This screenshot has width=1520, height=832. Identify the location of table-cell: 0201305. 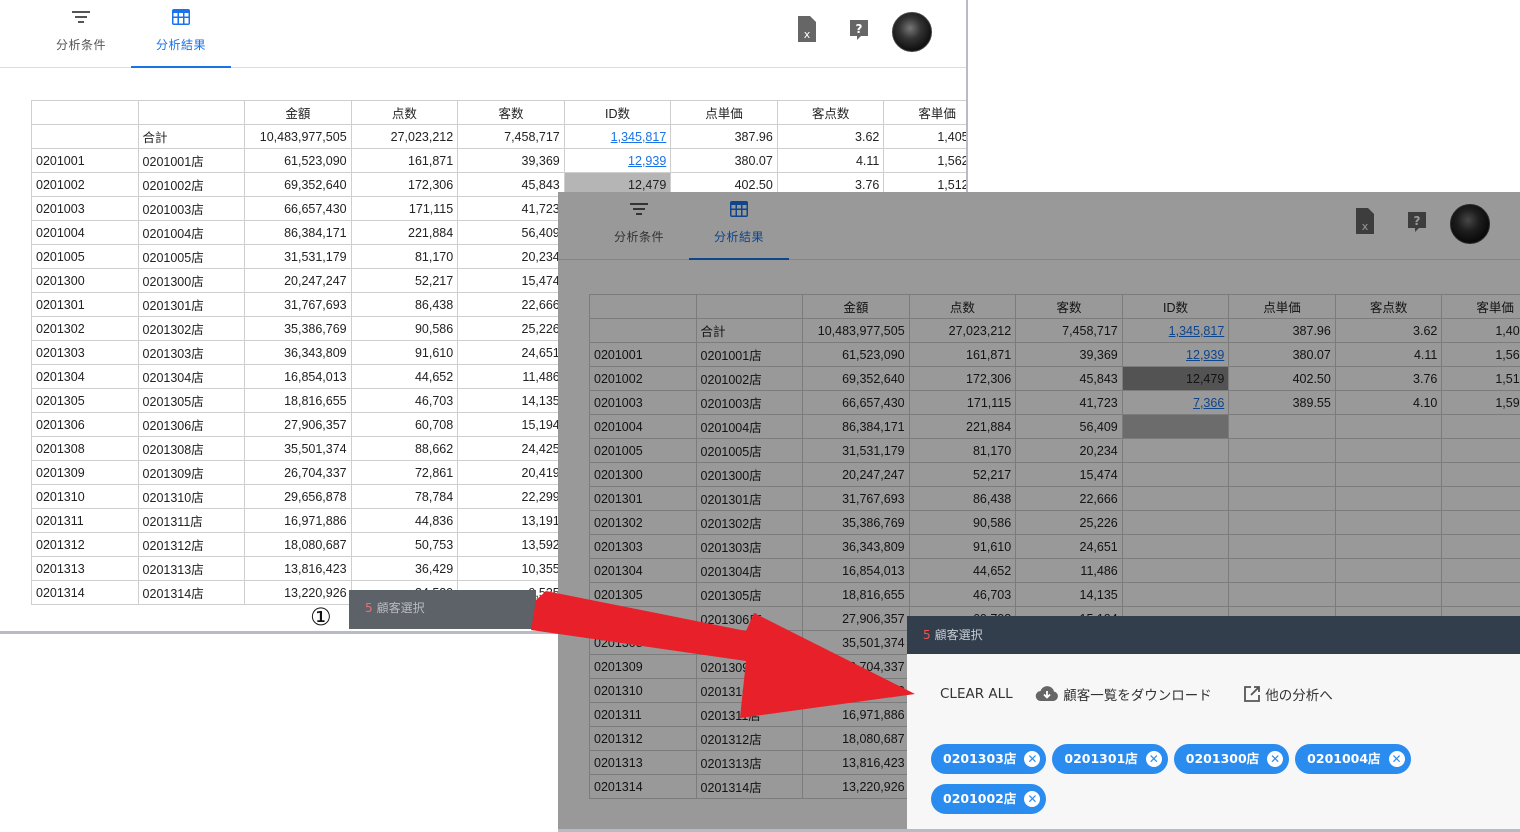
(85, 400).